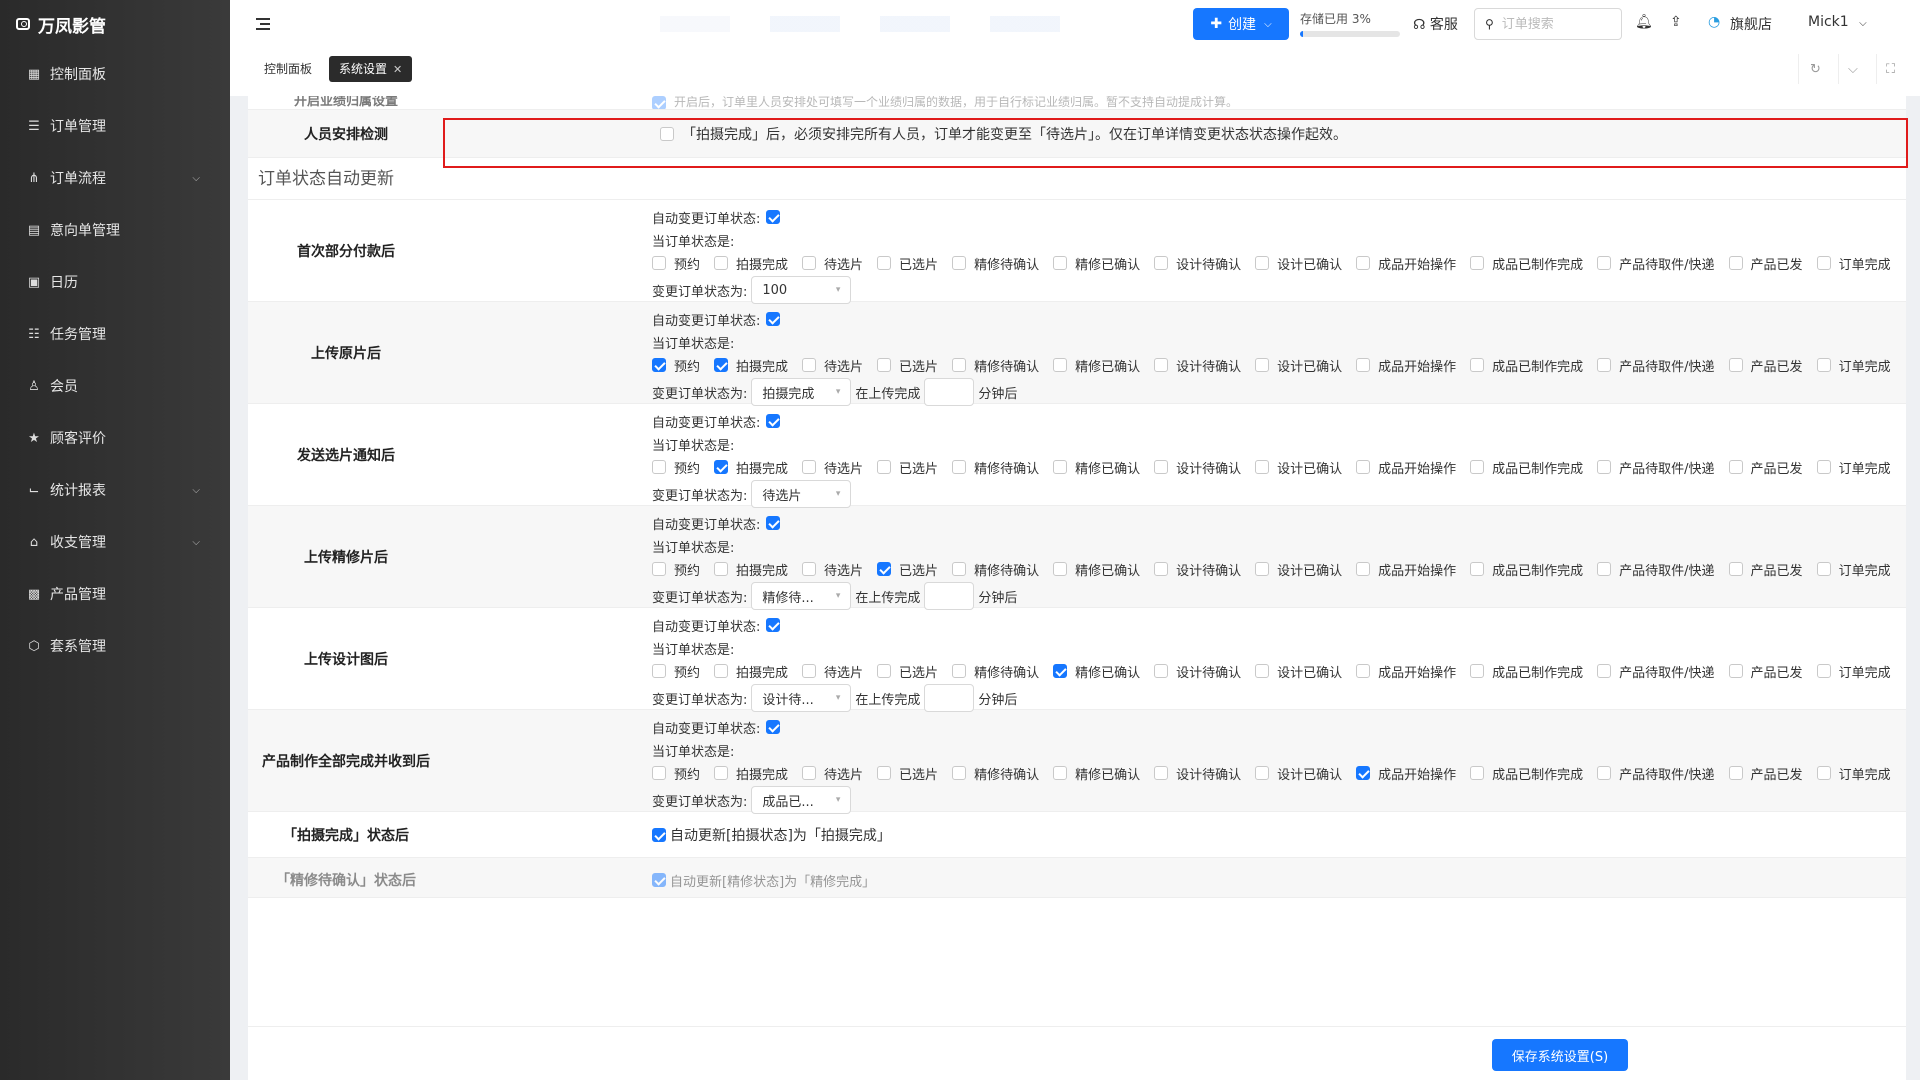  Describe the element at coordinates (115, 542) in the screenshot. I see `sidebar-item-9: ⌂ 收支管理 ⌵` at that location.